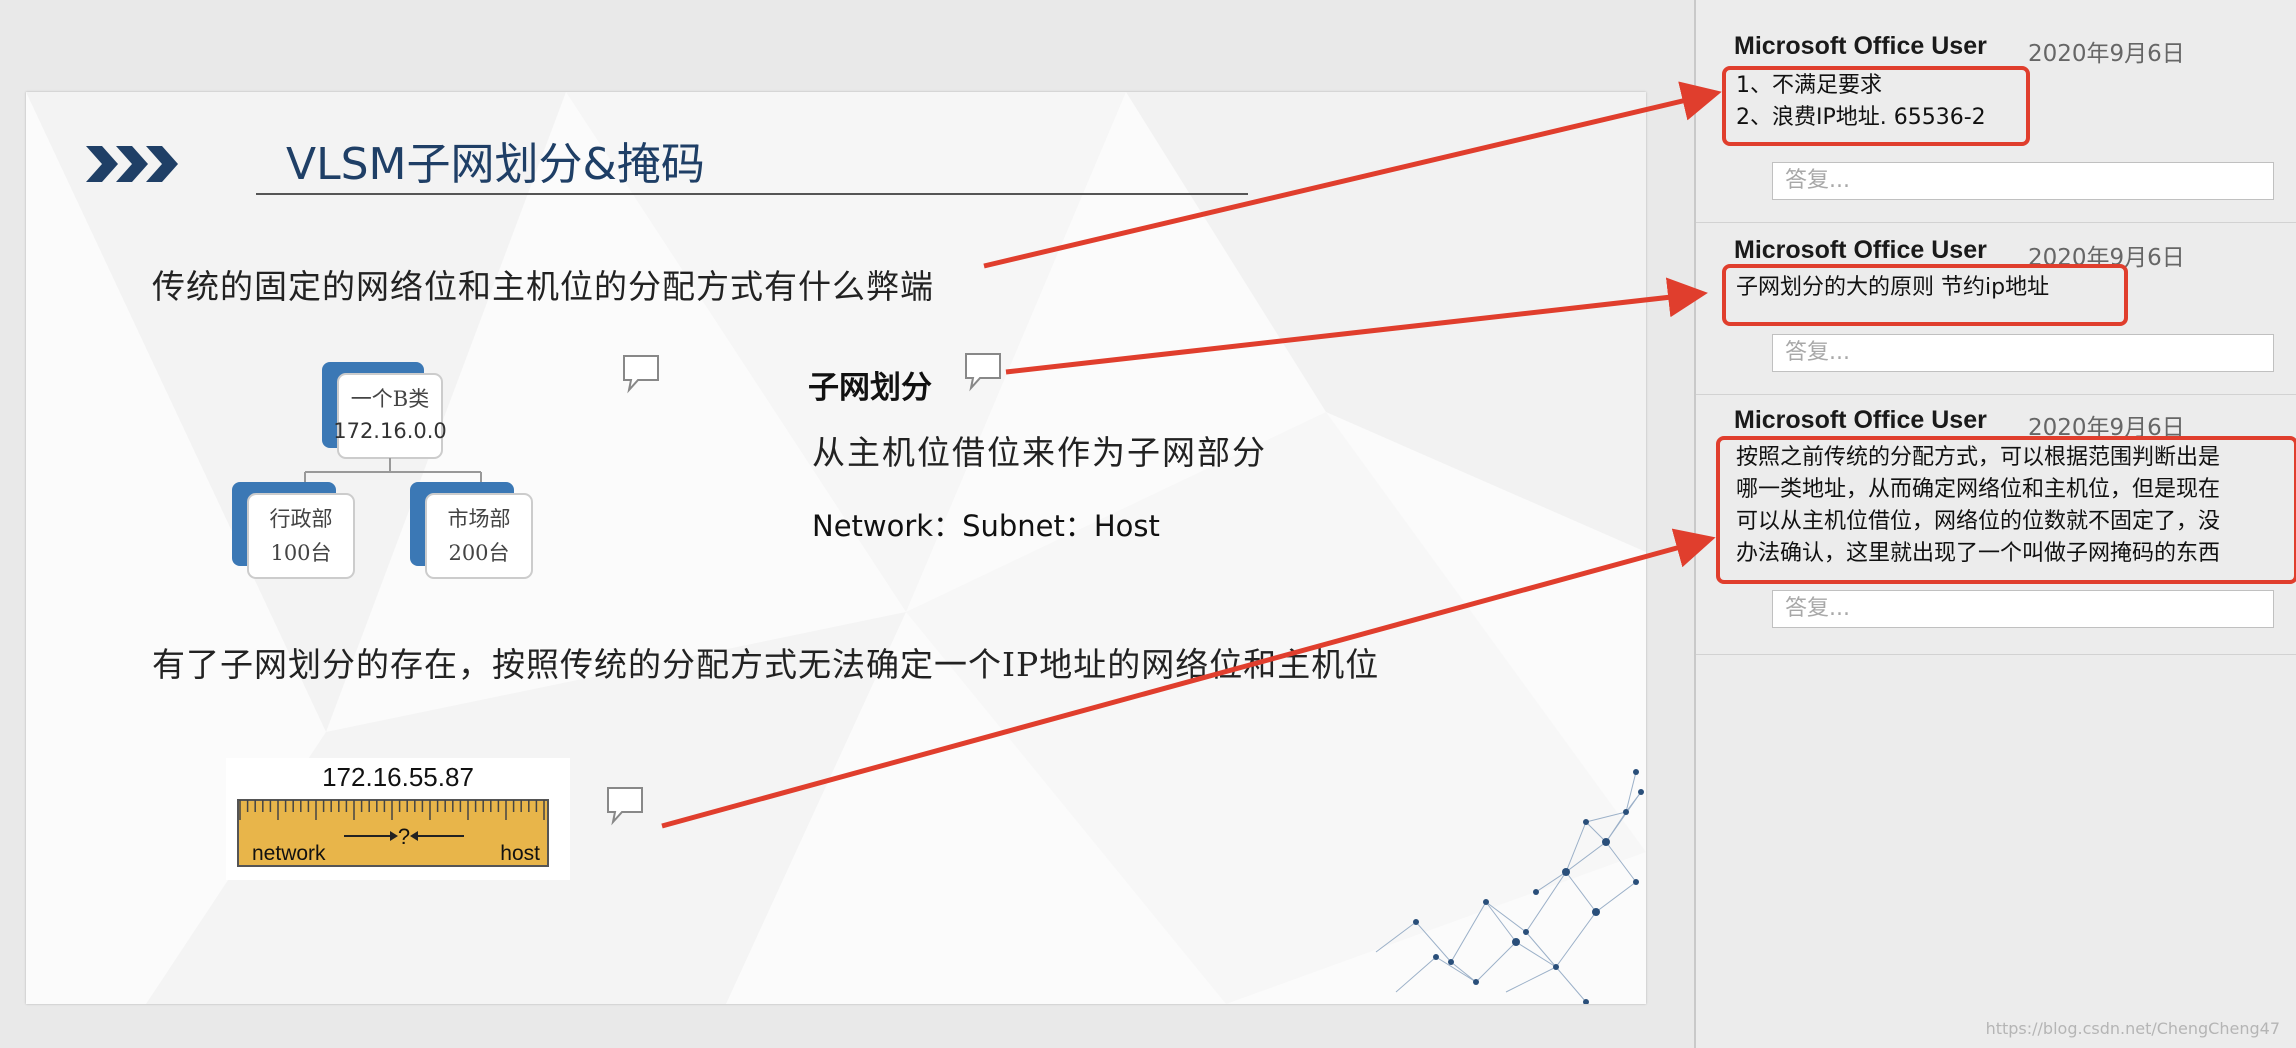  Describe the element at coordinates (986, 524) in the screenshot. I see `subnet-format: Network：Subnet：Host` at that location.